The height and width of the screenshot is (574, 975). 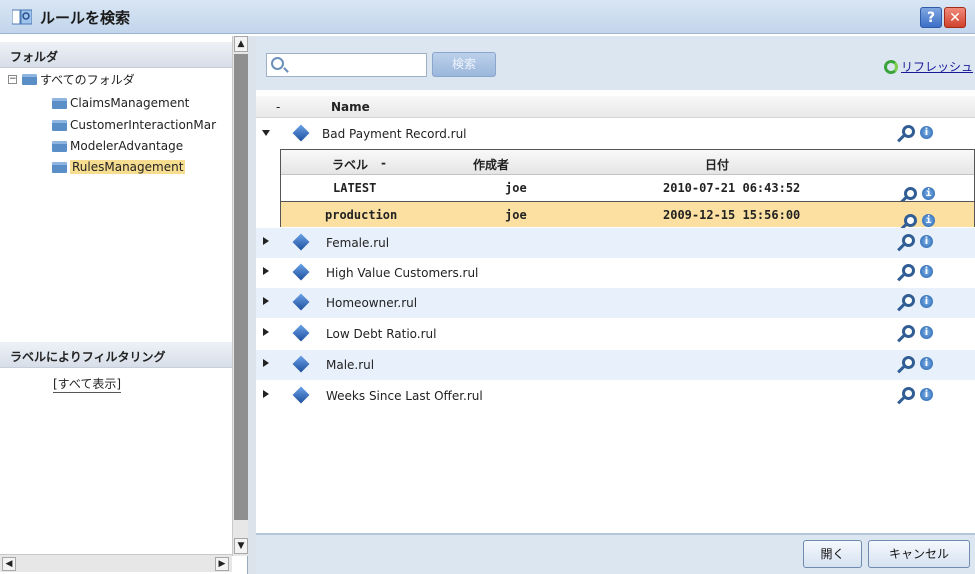 What do you see at coordinates (130, 103) in the screenshot?
I see `tree-item-label: ClaimsManagement` at bounding box center [130, 103].